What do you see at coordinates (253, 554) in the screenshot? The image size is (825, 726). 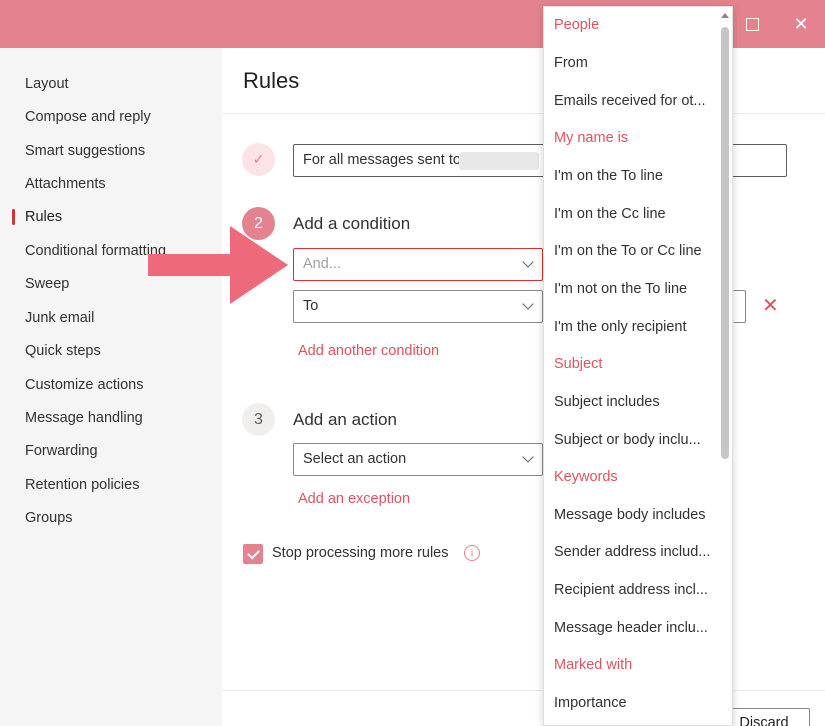 I see `stop-processing-checkbox` at bounding box center [253, 554].